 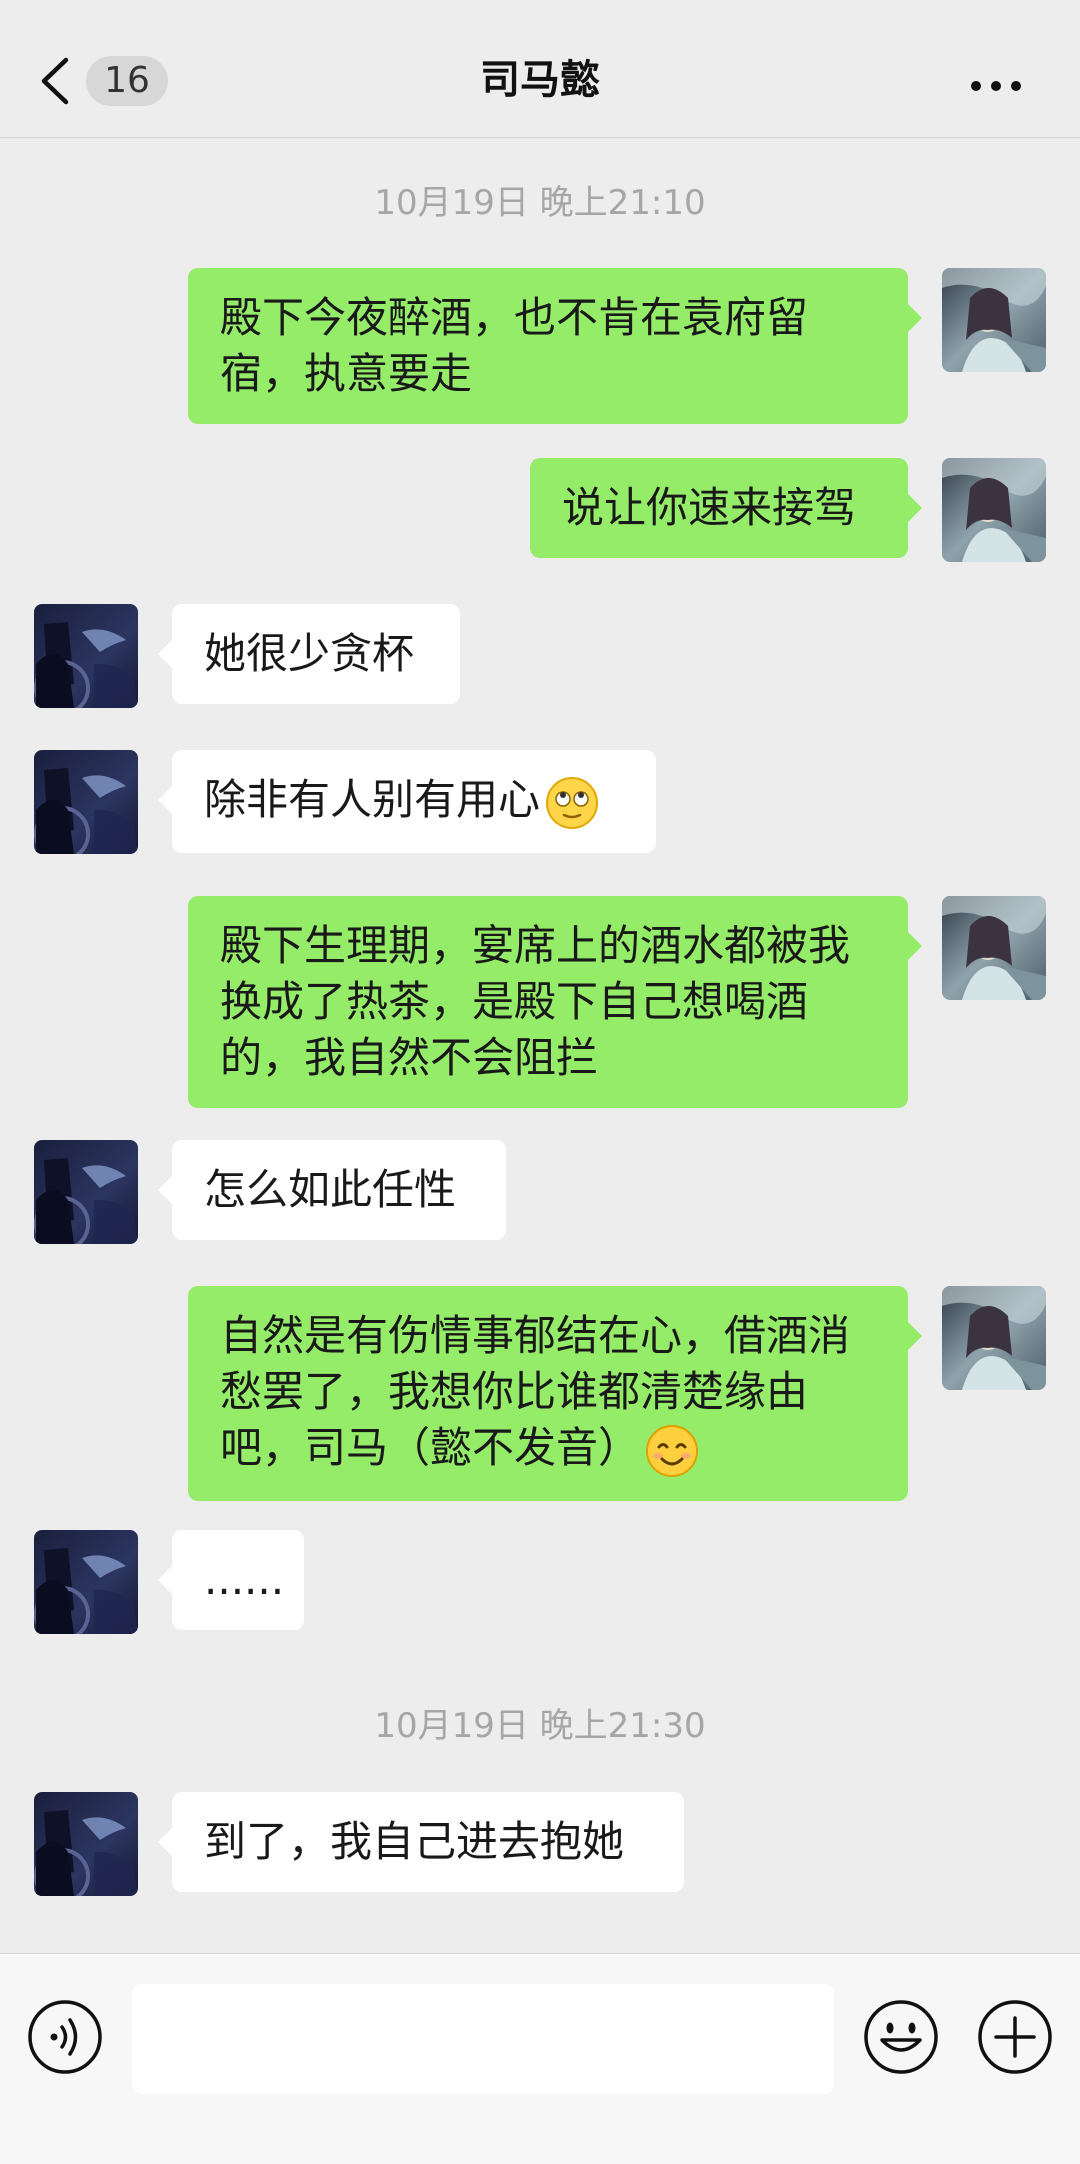 I want to click on message-bubble-outgoing: 自然是有伤情事郁结在心，借酒消愁罢了，我想你比谁都清楚缘由吧，司马（懿不发音）, so click(x=555, y=1393).